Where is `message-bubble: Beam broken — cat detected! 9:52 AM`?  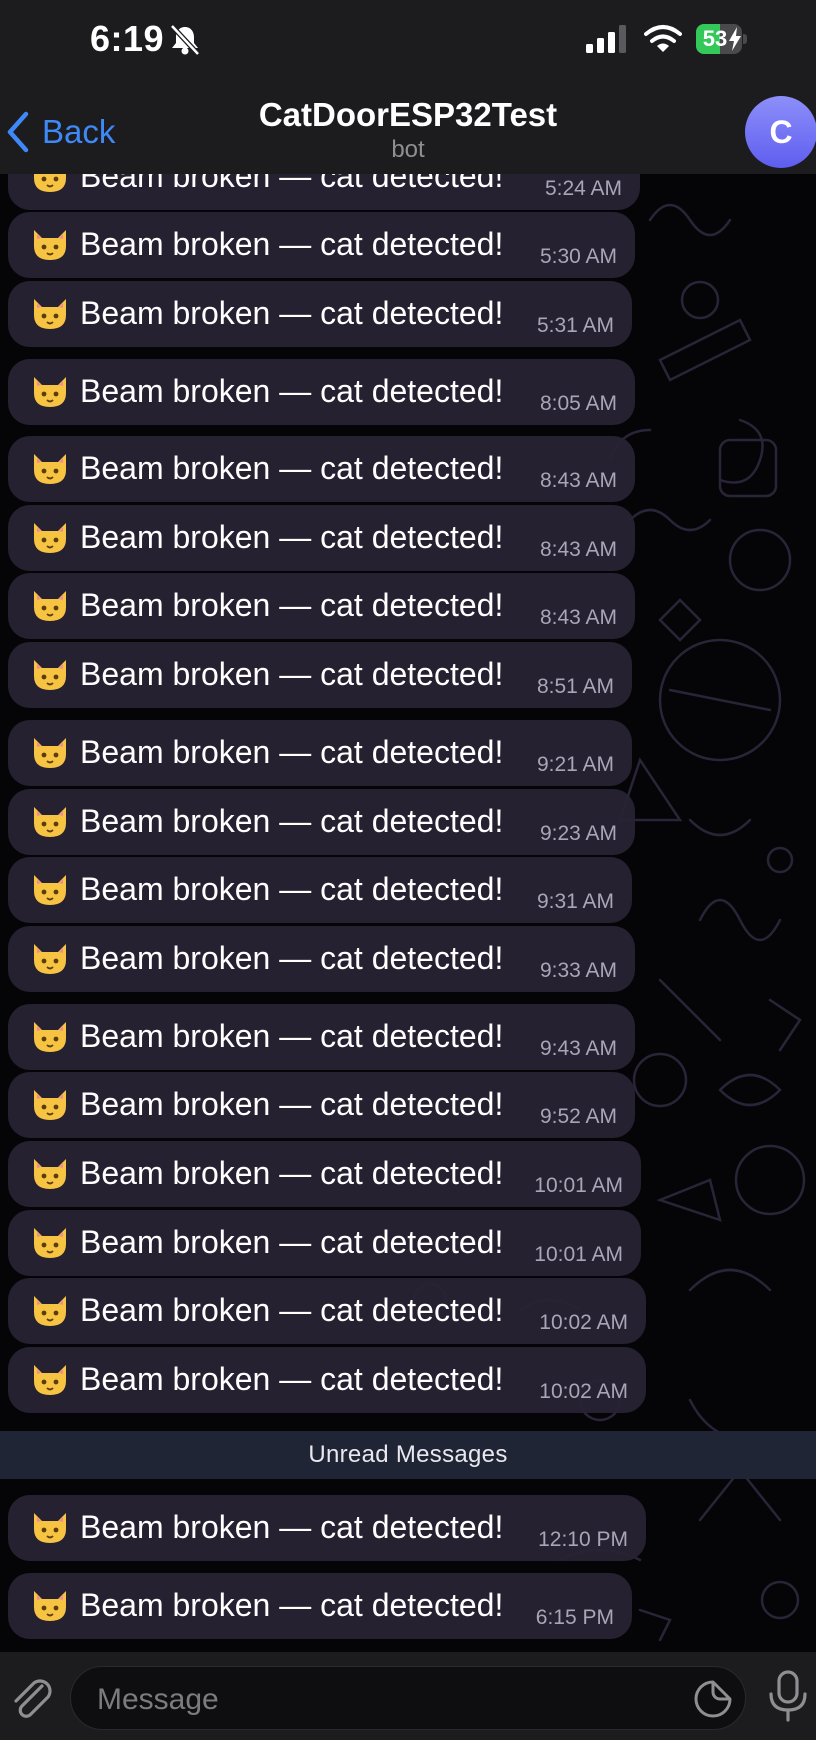
message-bubble: Beam broken — cat detected! 9:52 AM is located at coordinates (321, 1105).